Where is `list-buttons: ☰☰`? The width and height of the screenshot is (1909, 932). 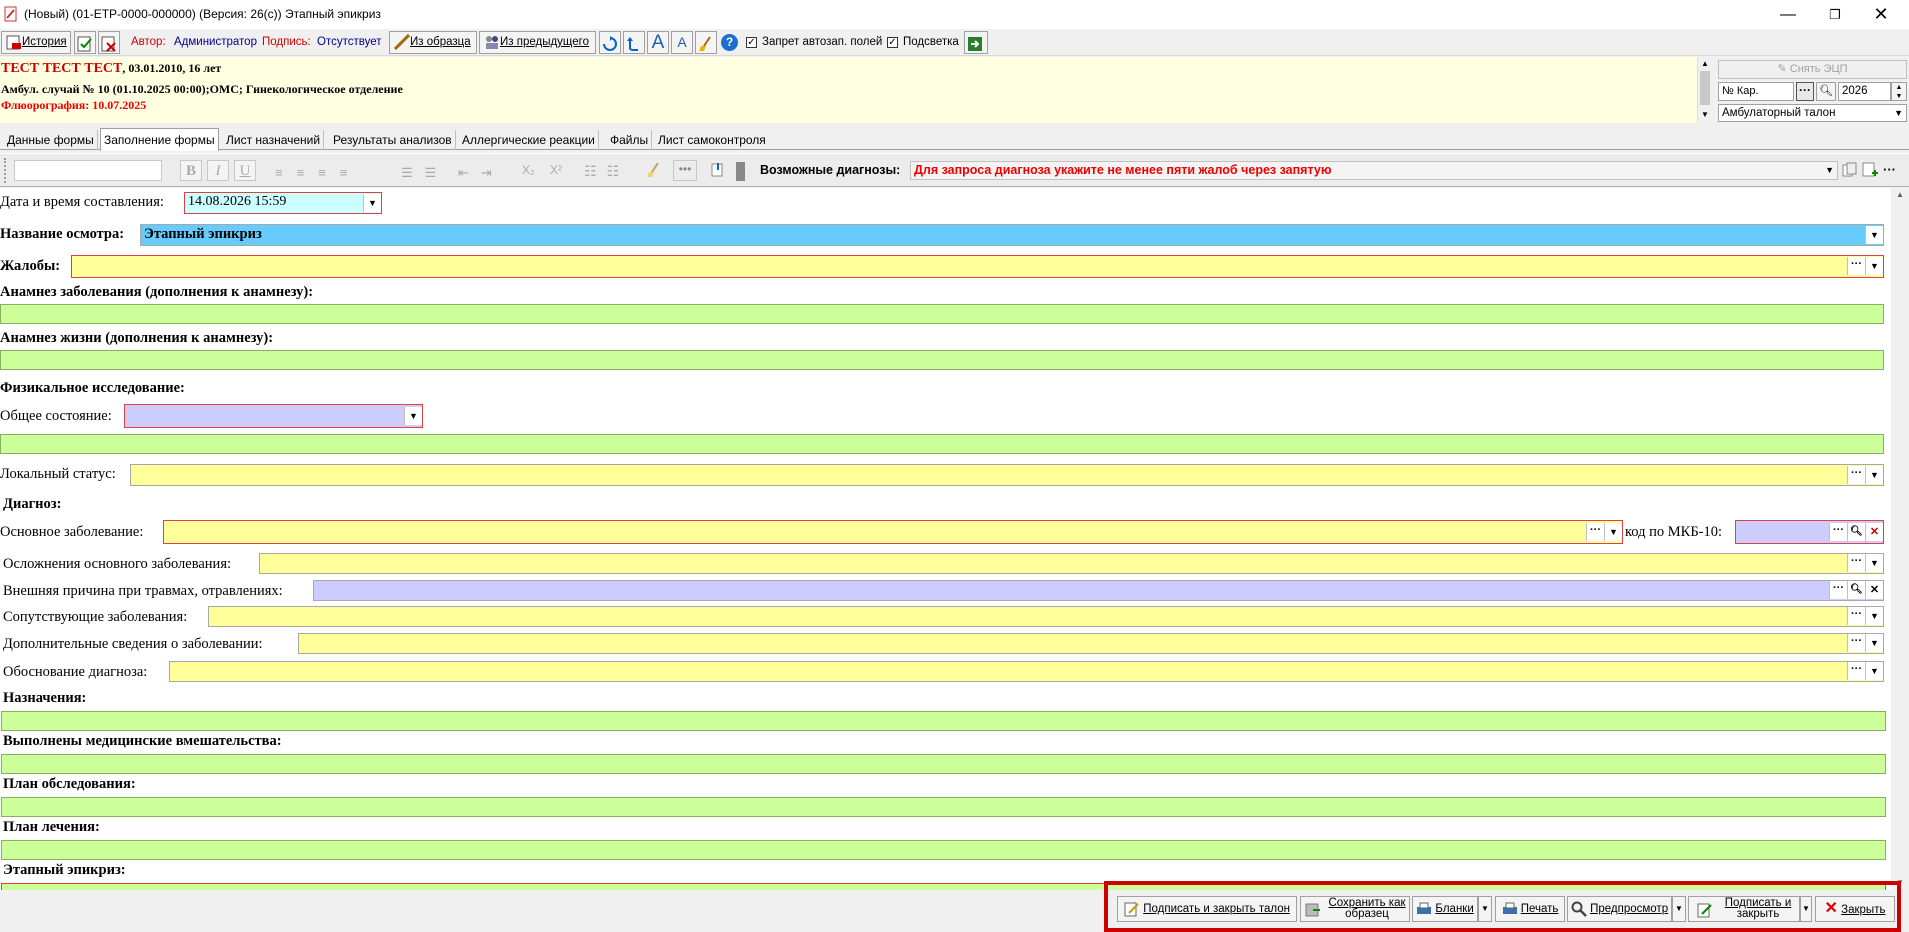 list-buttons: ☰☰ is located at coordinates (424, 173).